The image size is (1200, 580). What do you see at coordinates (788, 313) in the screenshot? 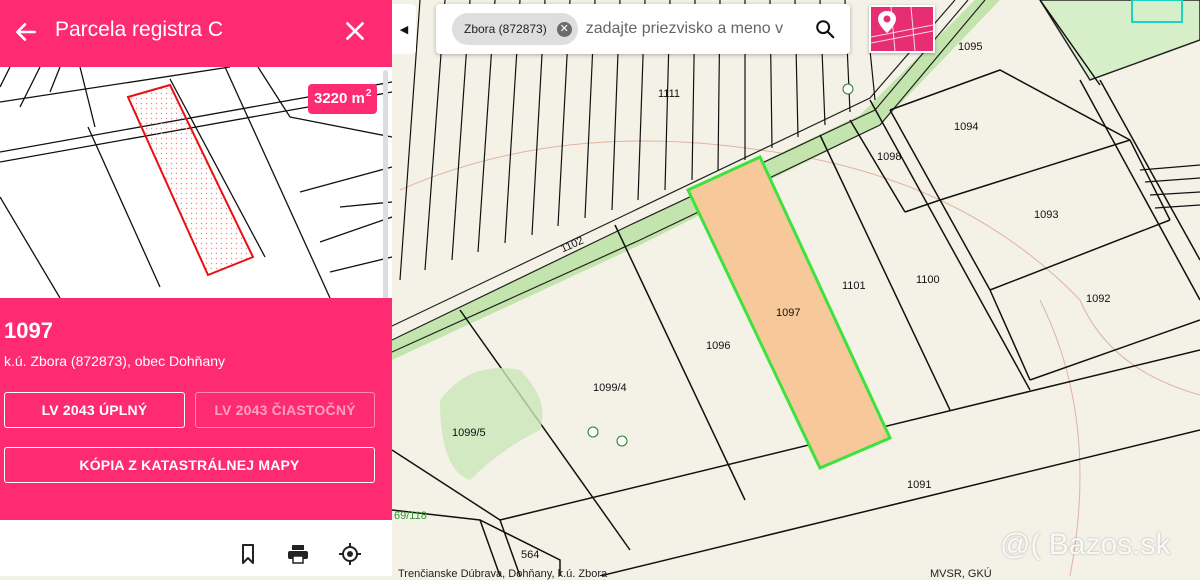
I see `map-label-1097: 1097` at bounding box center [788, 313].